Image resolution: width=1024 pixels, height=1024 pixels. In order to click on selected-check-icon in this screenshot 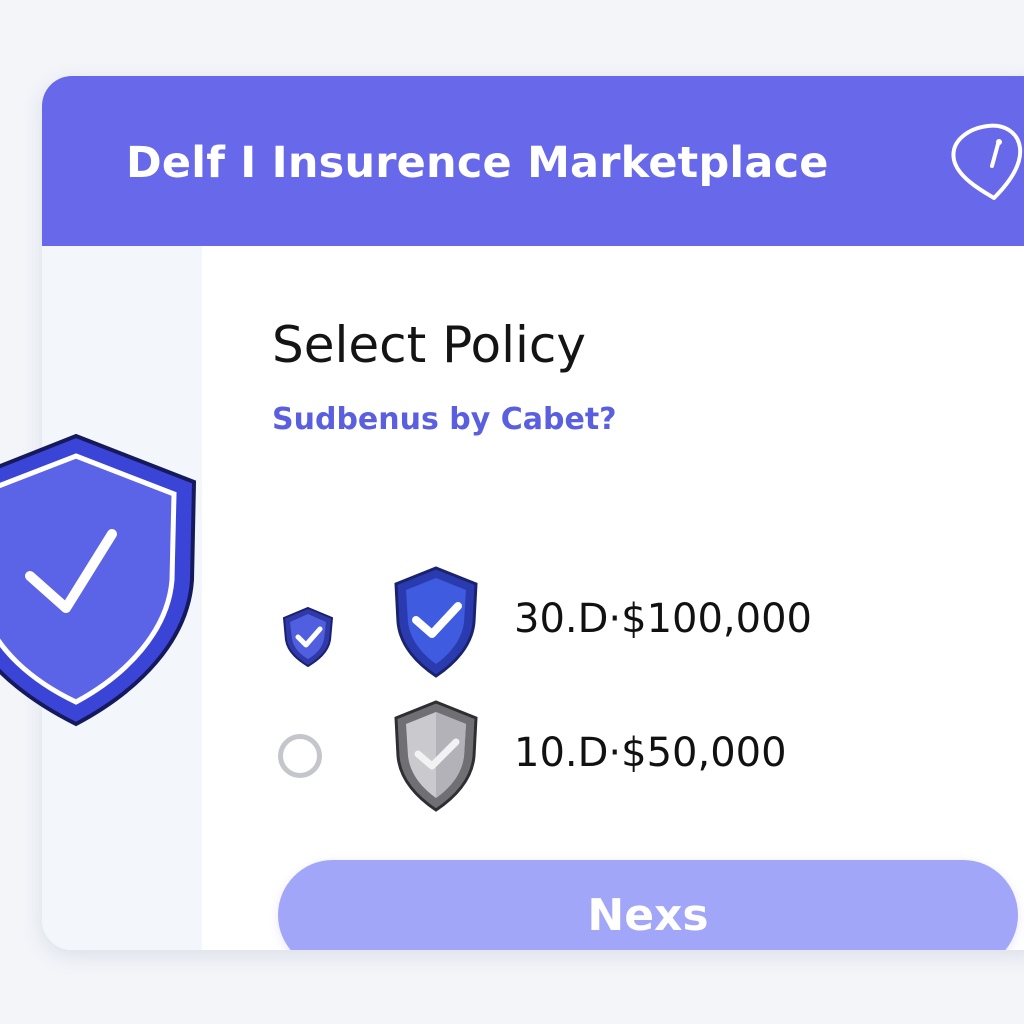, I will do `click(308, 636)`.